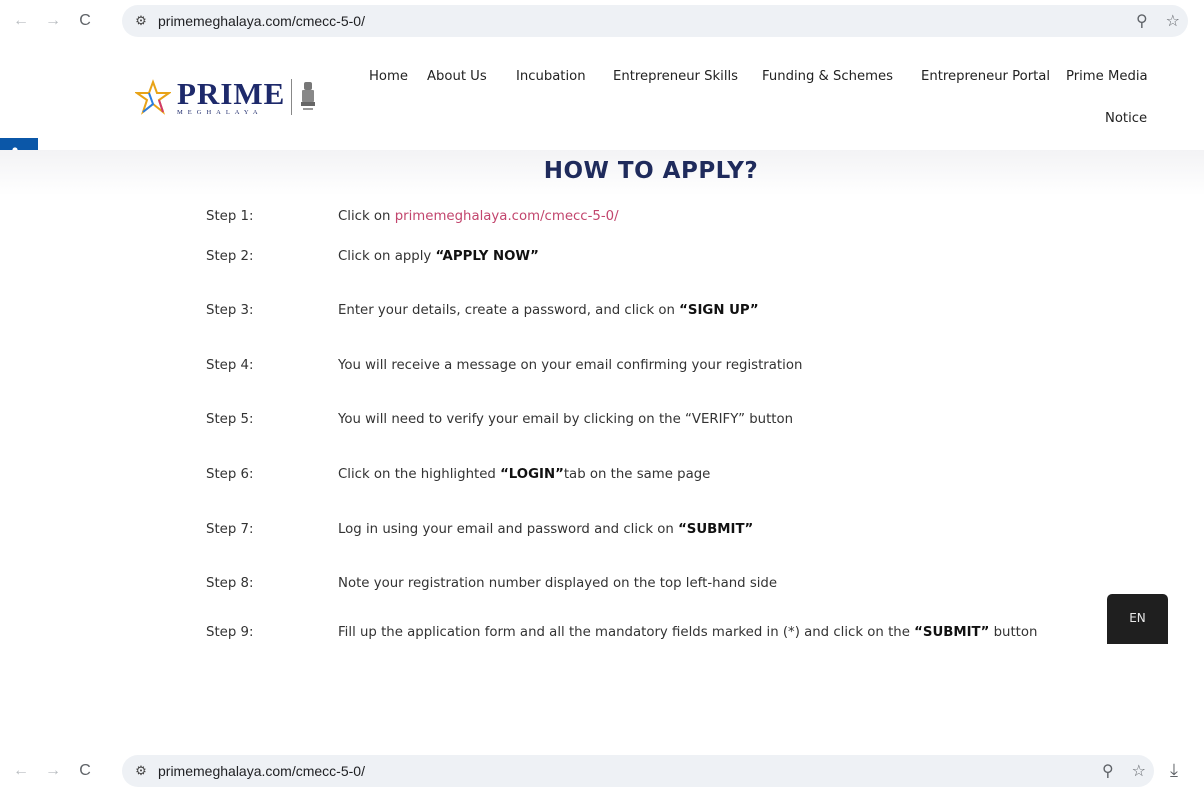 The image size is (1204, 791). I want to click on nav-funding-schemes: Funding & Schemes, so click(827, 76).